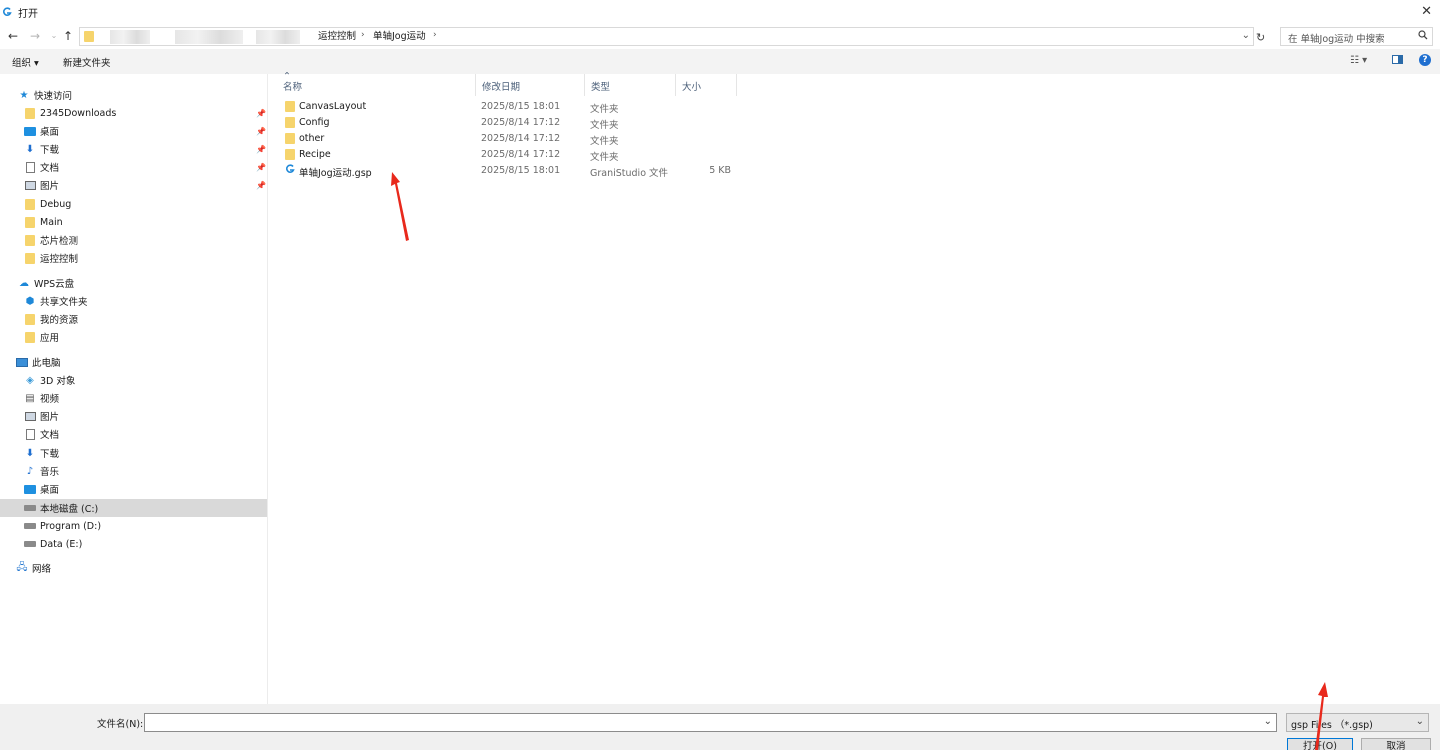 The width and height of the screenshot is (1440, 750). I want to click on sidebar-item-my-resources: 我的资源, so click(51, 319).